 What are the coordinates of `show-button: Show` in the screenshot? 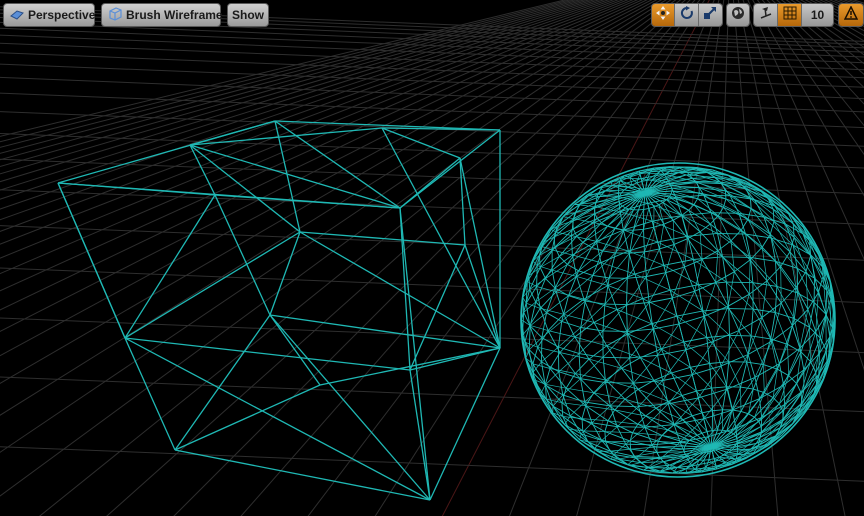 It's located at (248, 15).